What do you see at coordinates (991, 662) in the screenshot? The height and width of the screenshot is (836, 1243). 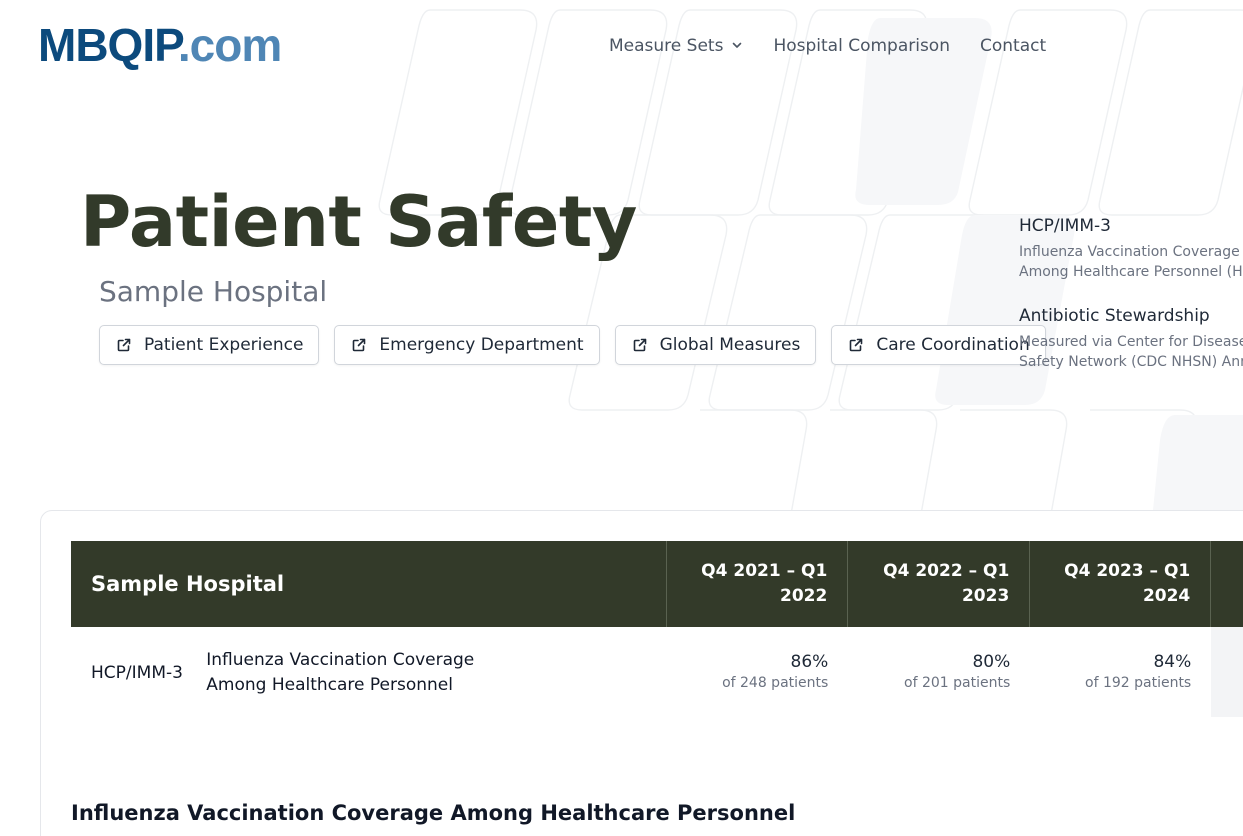 I see `result-percent: 80%` at bounding box center [991, 662].